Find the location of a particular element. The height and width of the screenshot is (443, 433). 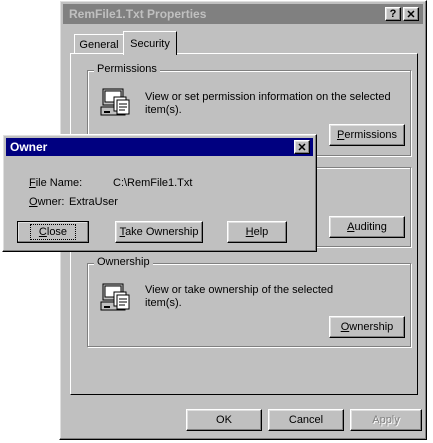

permissions-button-label: Permissions is located at coordinates (367, 135).